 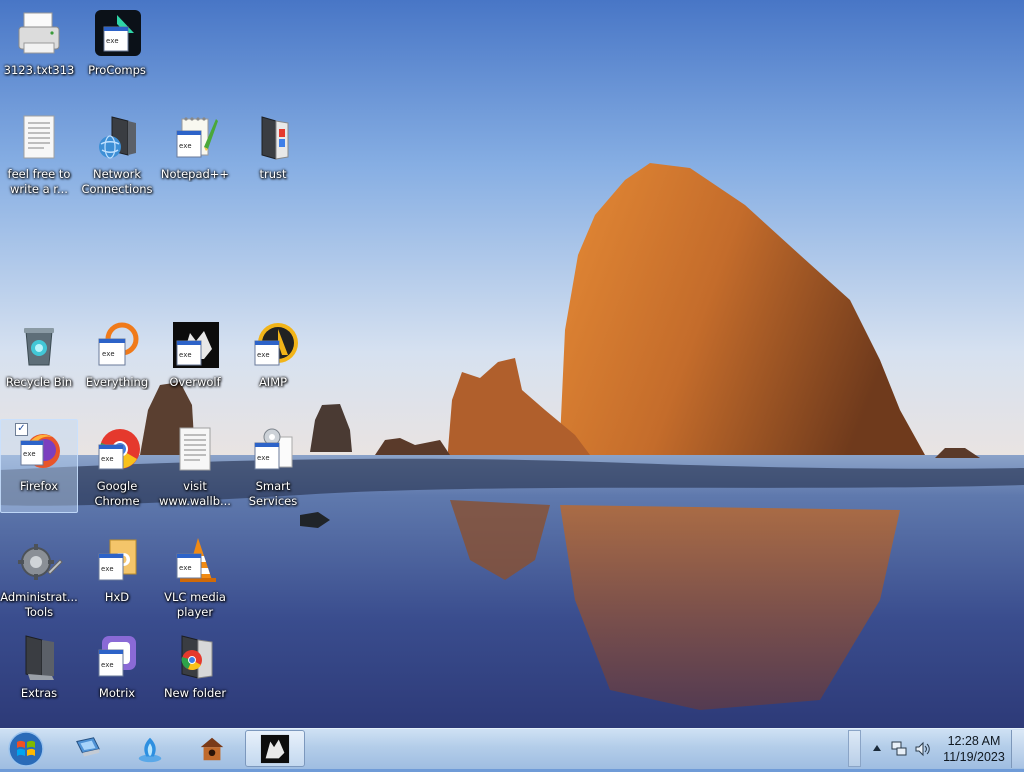 What do you see at coordinates (273, 493) in the screenshot?
I see `icon-label: Smart Services` at bounding box center [273, 493].